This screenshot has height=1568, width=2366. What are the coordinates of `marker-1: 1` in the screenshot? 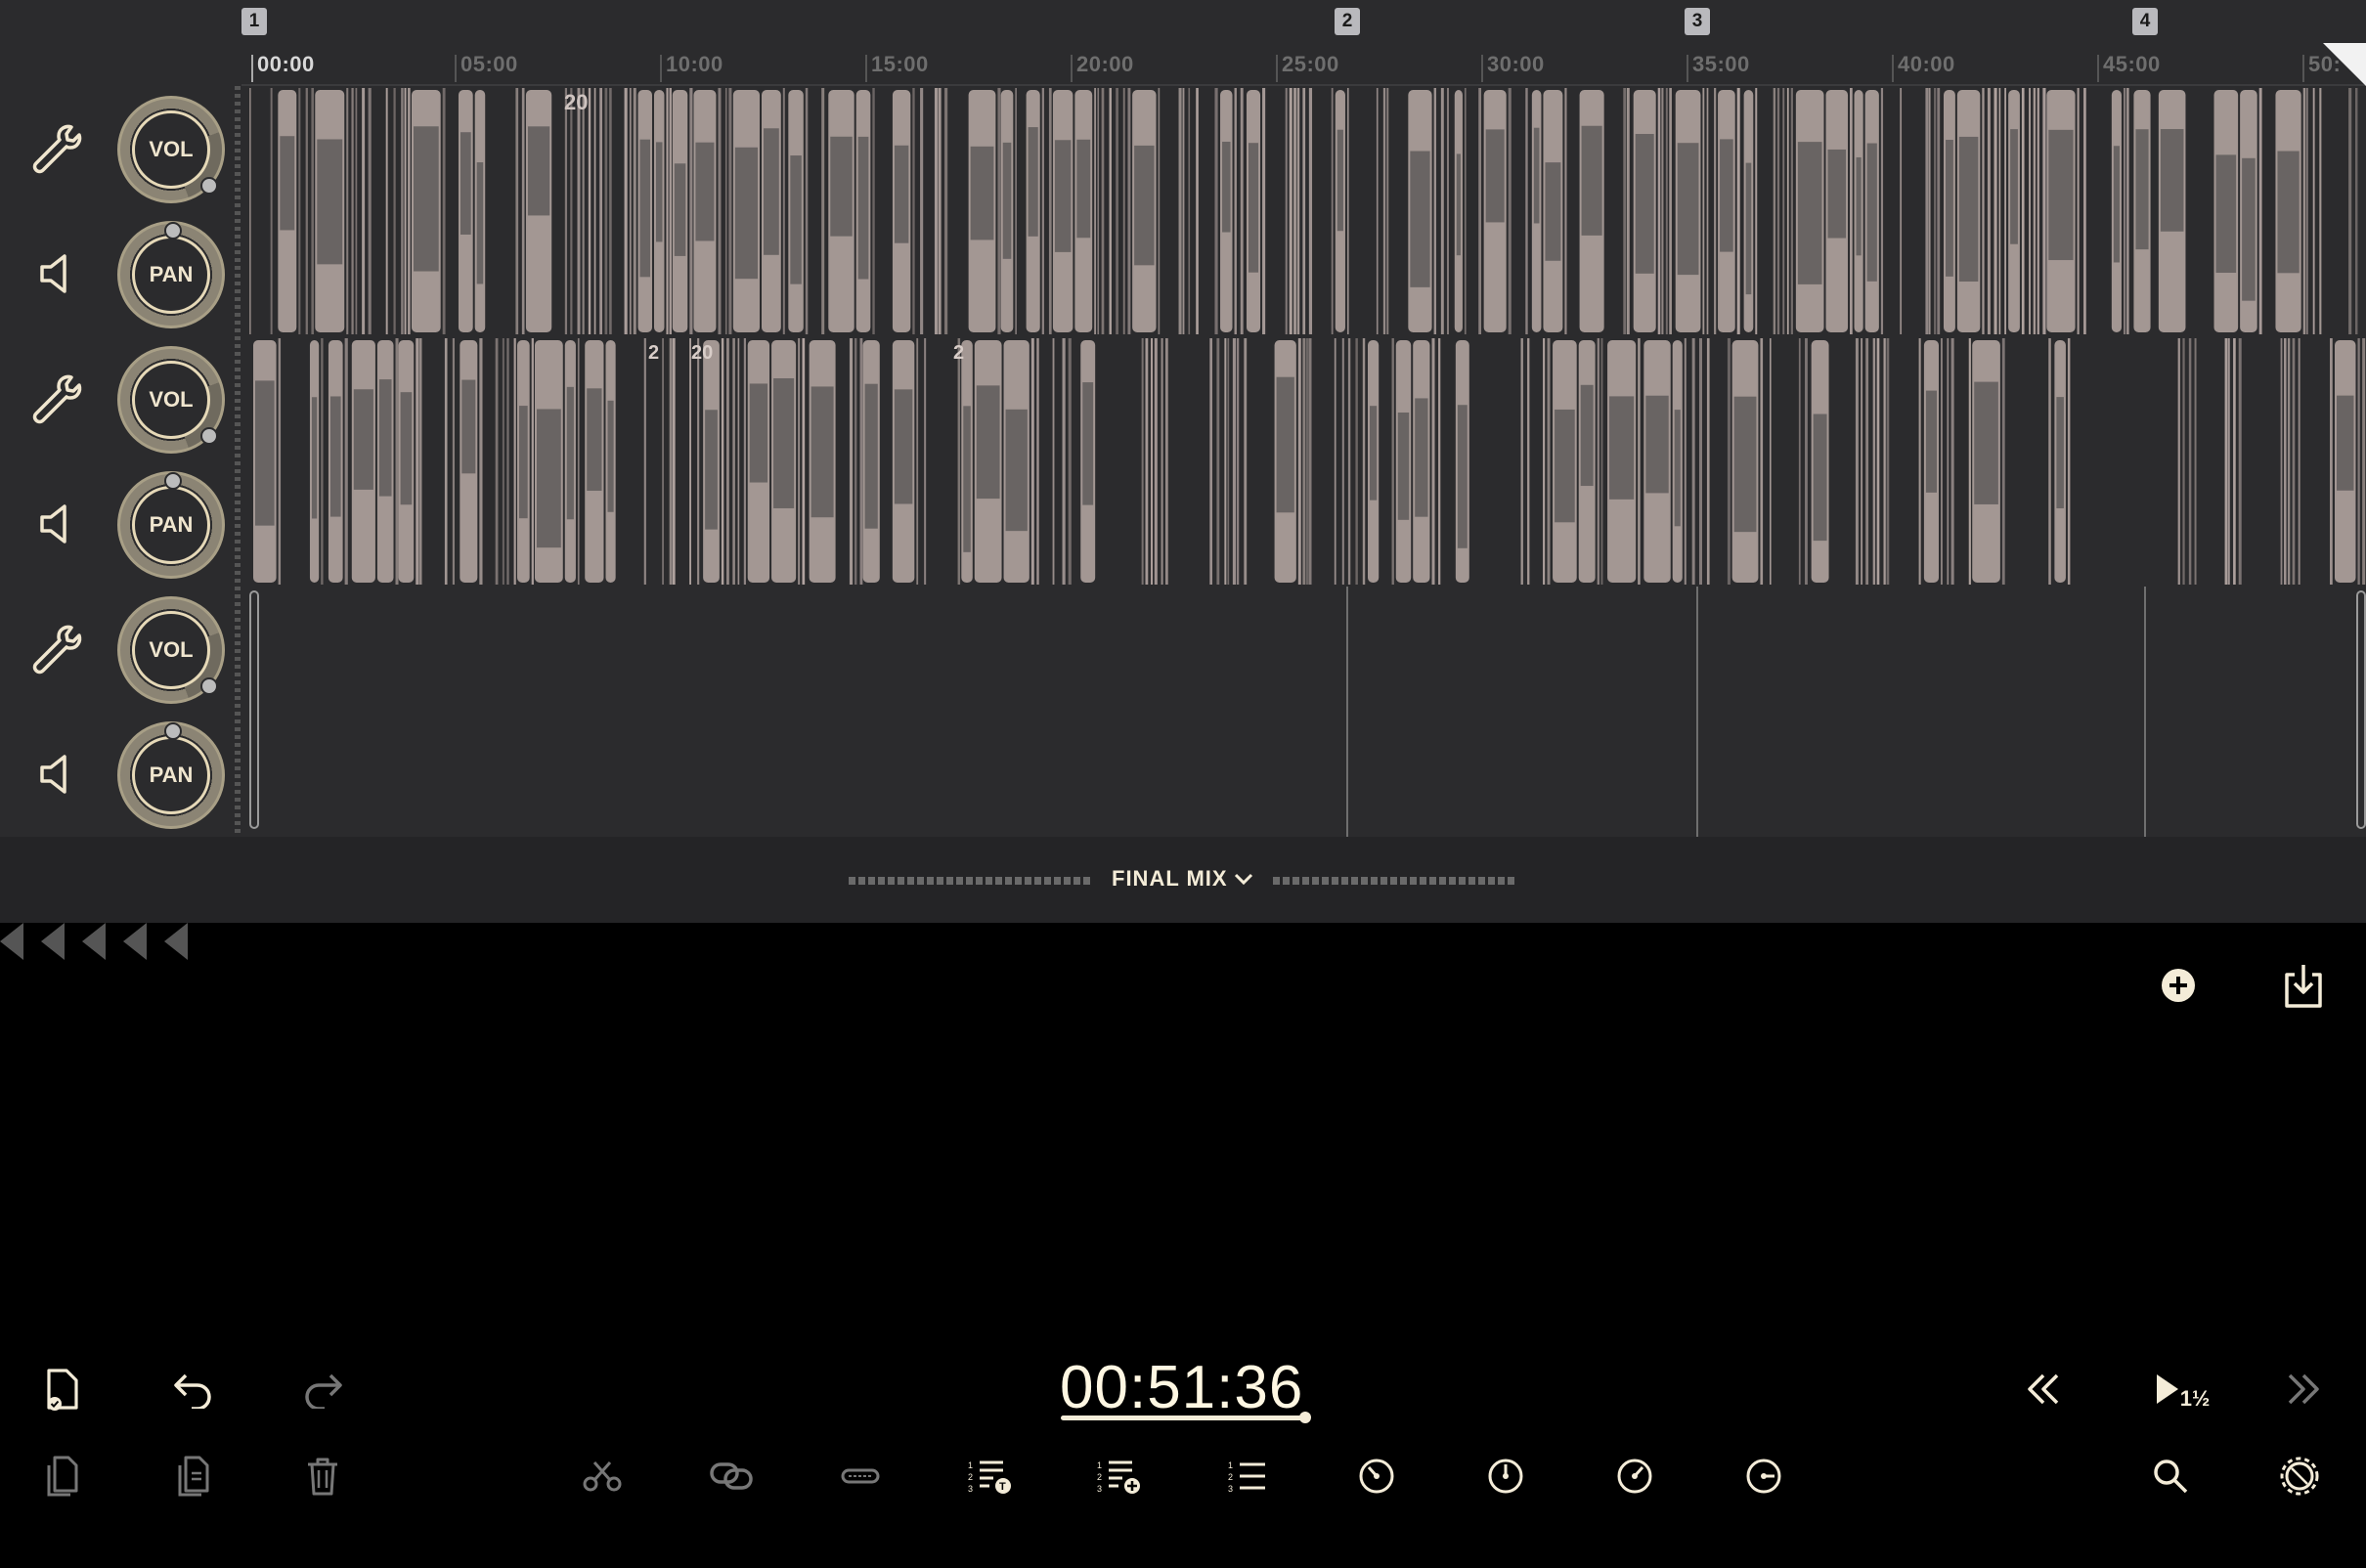 It's located at (254, 21).